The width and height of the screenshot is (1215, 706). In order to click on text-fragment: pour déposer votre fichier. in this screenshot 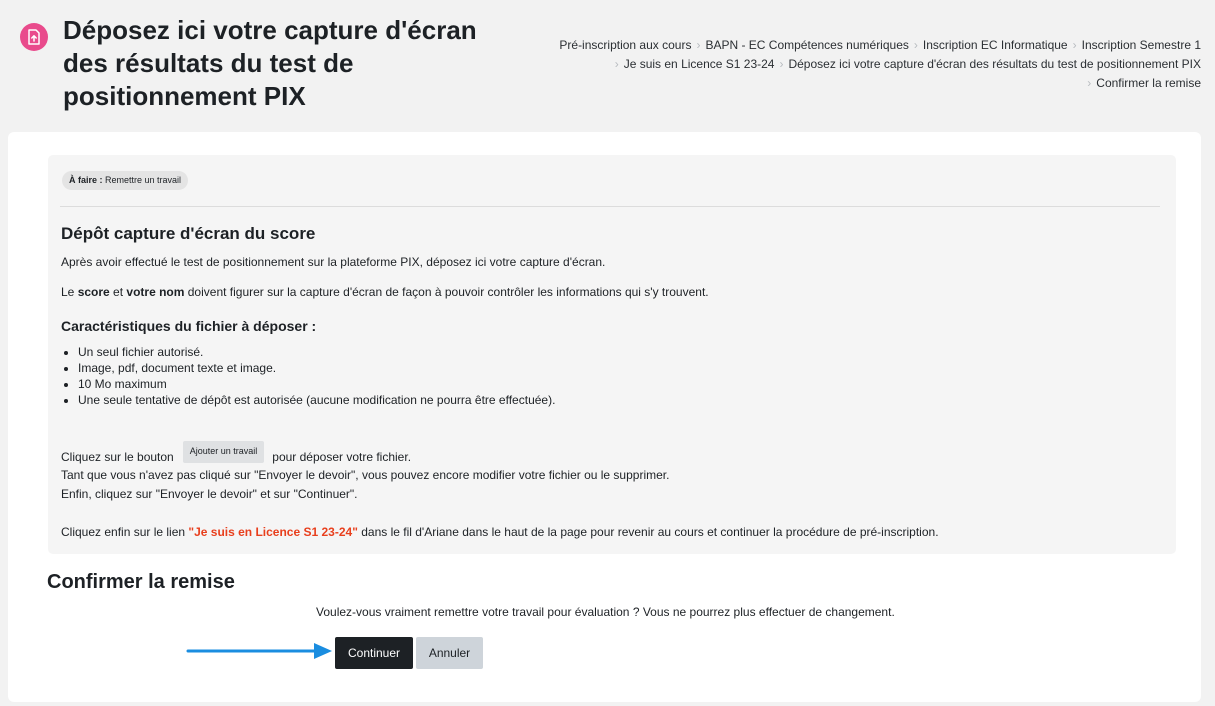, I will do `click(342, 457)`.